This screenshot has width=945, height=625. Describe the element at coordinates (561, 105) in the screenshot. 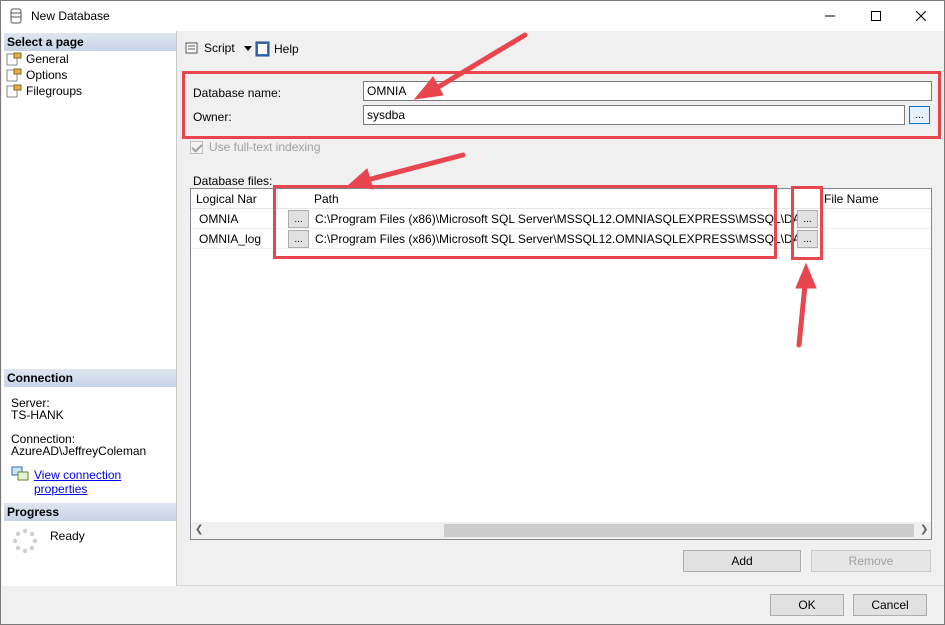

I see `annotation-box-name-owner` at that location.